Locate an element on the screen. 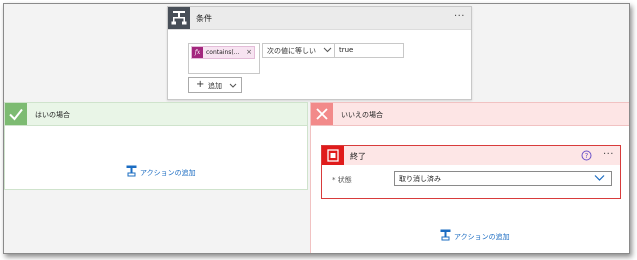 The height and width of the screenshot is (260, 637). fx-icon: fx is located at coordinates (197, 52).